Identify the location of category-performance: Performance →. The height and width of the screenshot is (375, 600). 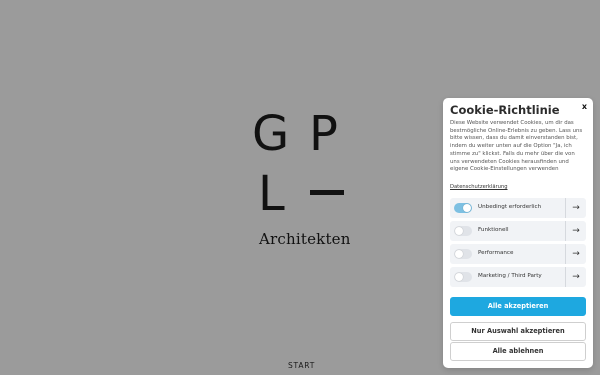
(518, 254).